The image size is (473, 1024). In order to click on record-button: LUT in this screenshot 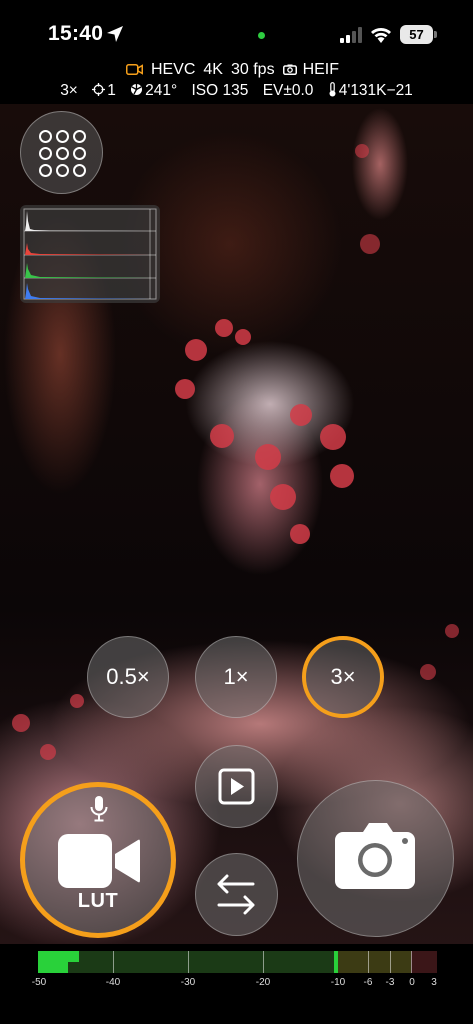, I will do `click(98, 860)`.